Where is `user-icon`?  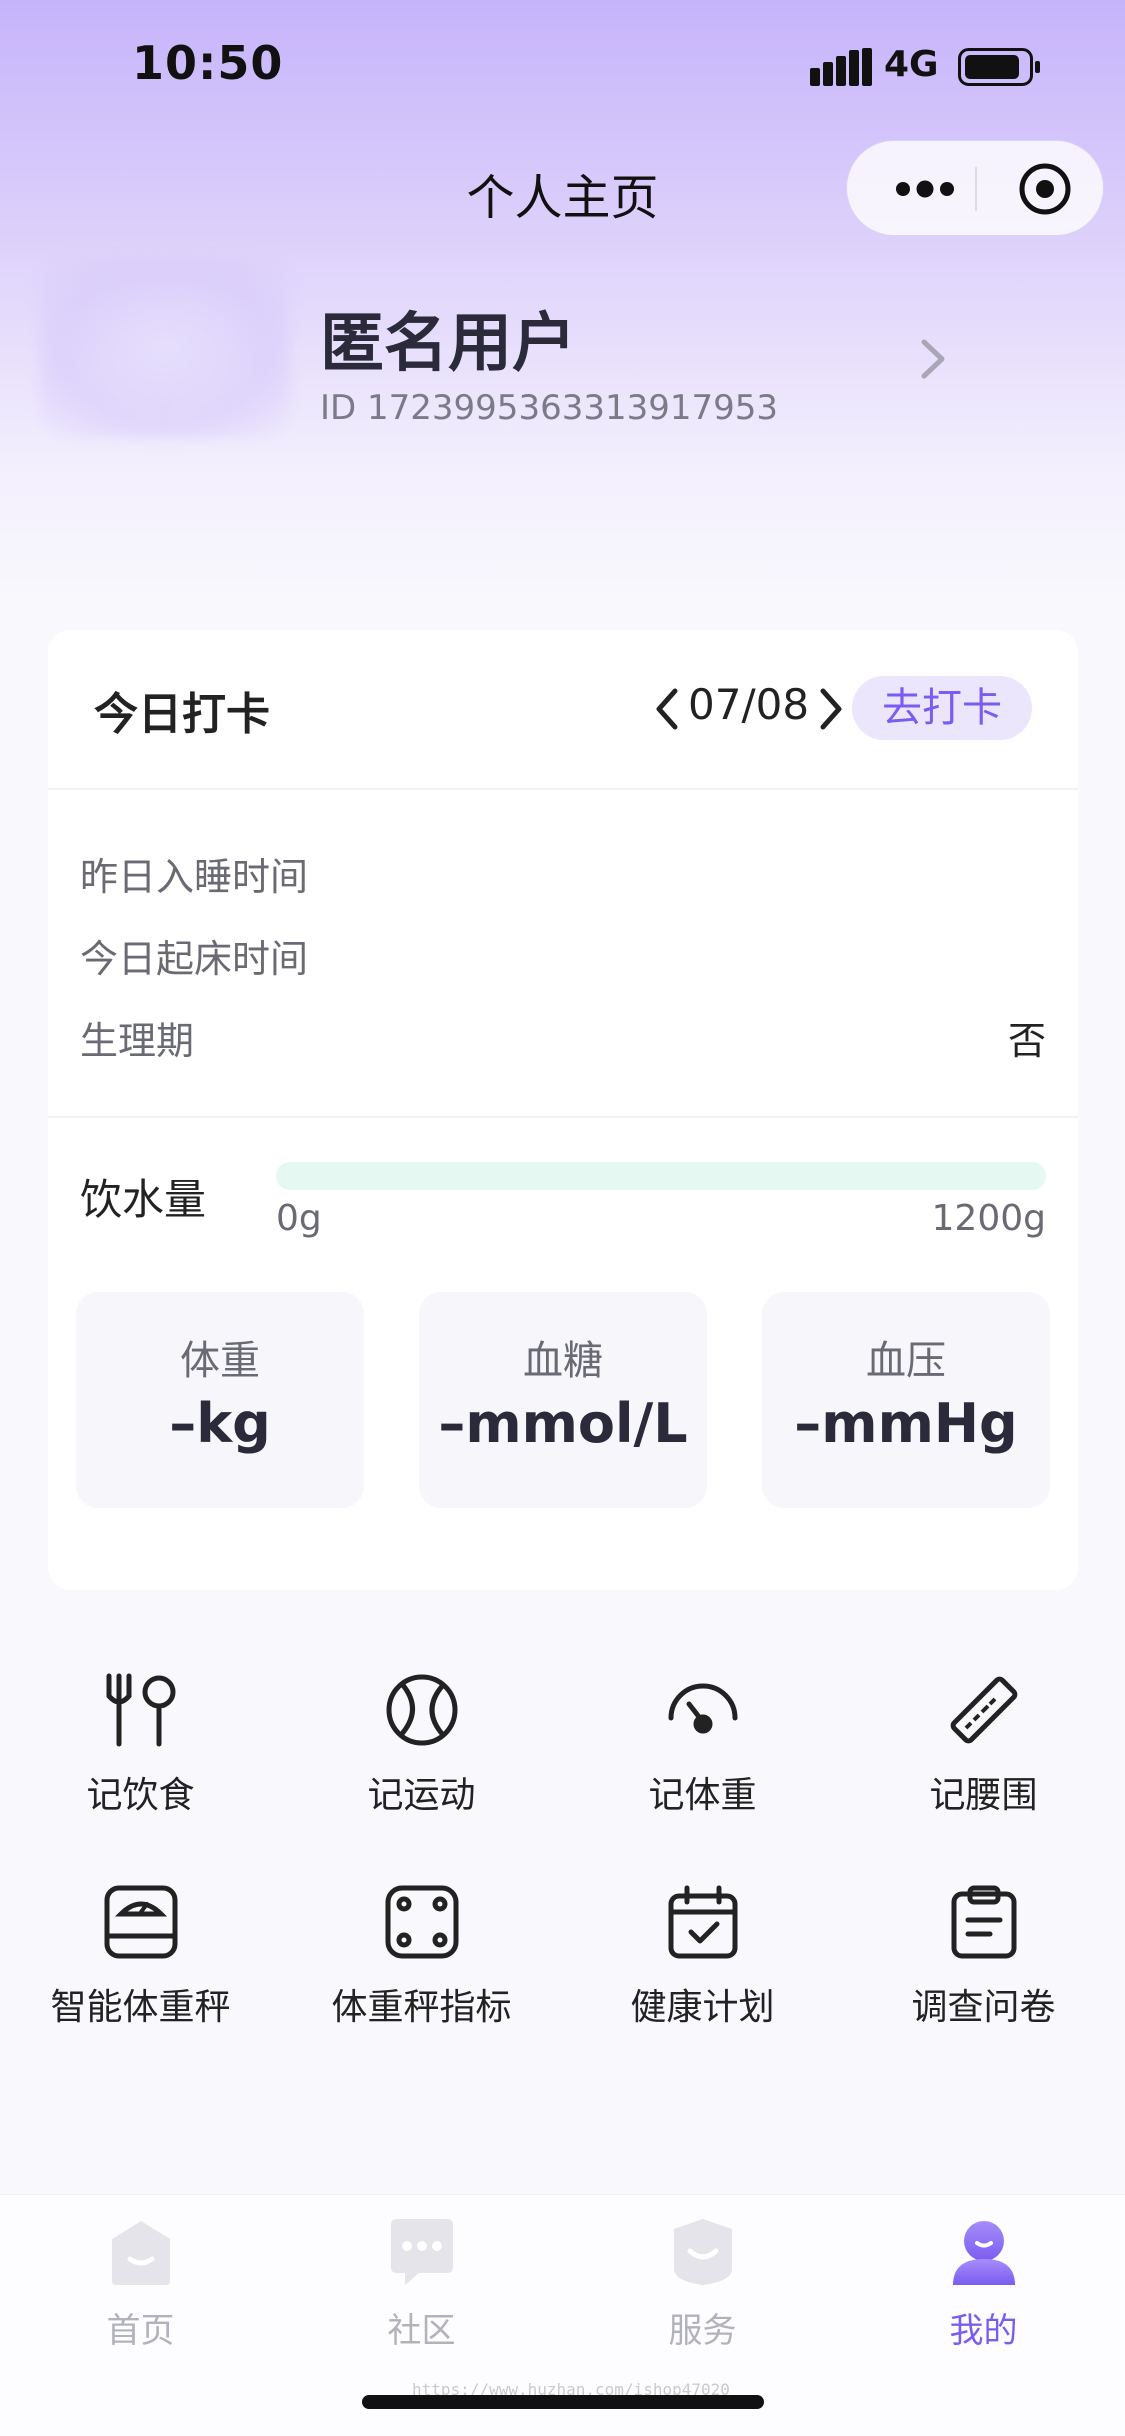
user-icon is located at coordinates (984, 2253).